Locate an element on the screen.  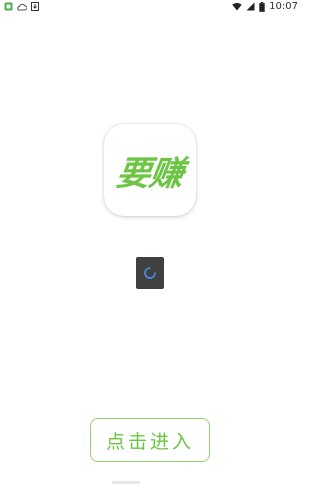
status-bar-left is located at coordinates (21, 6).